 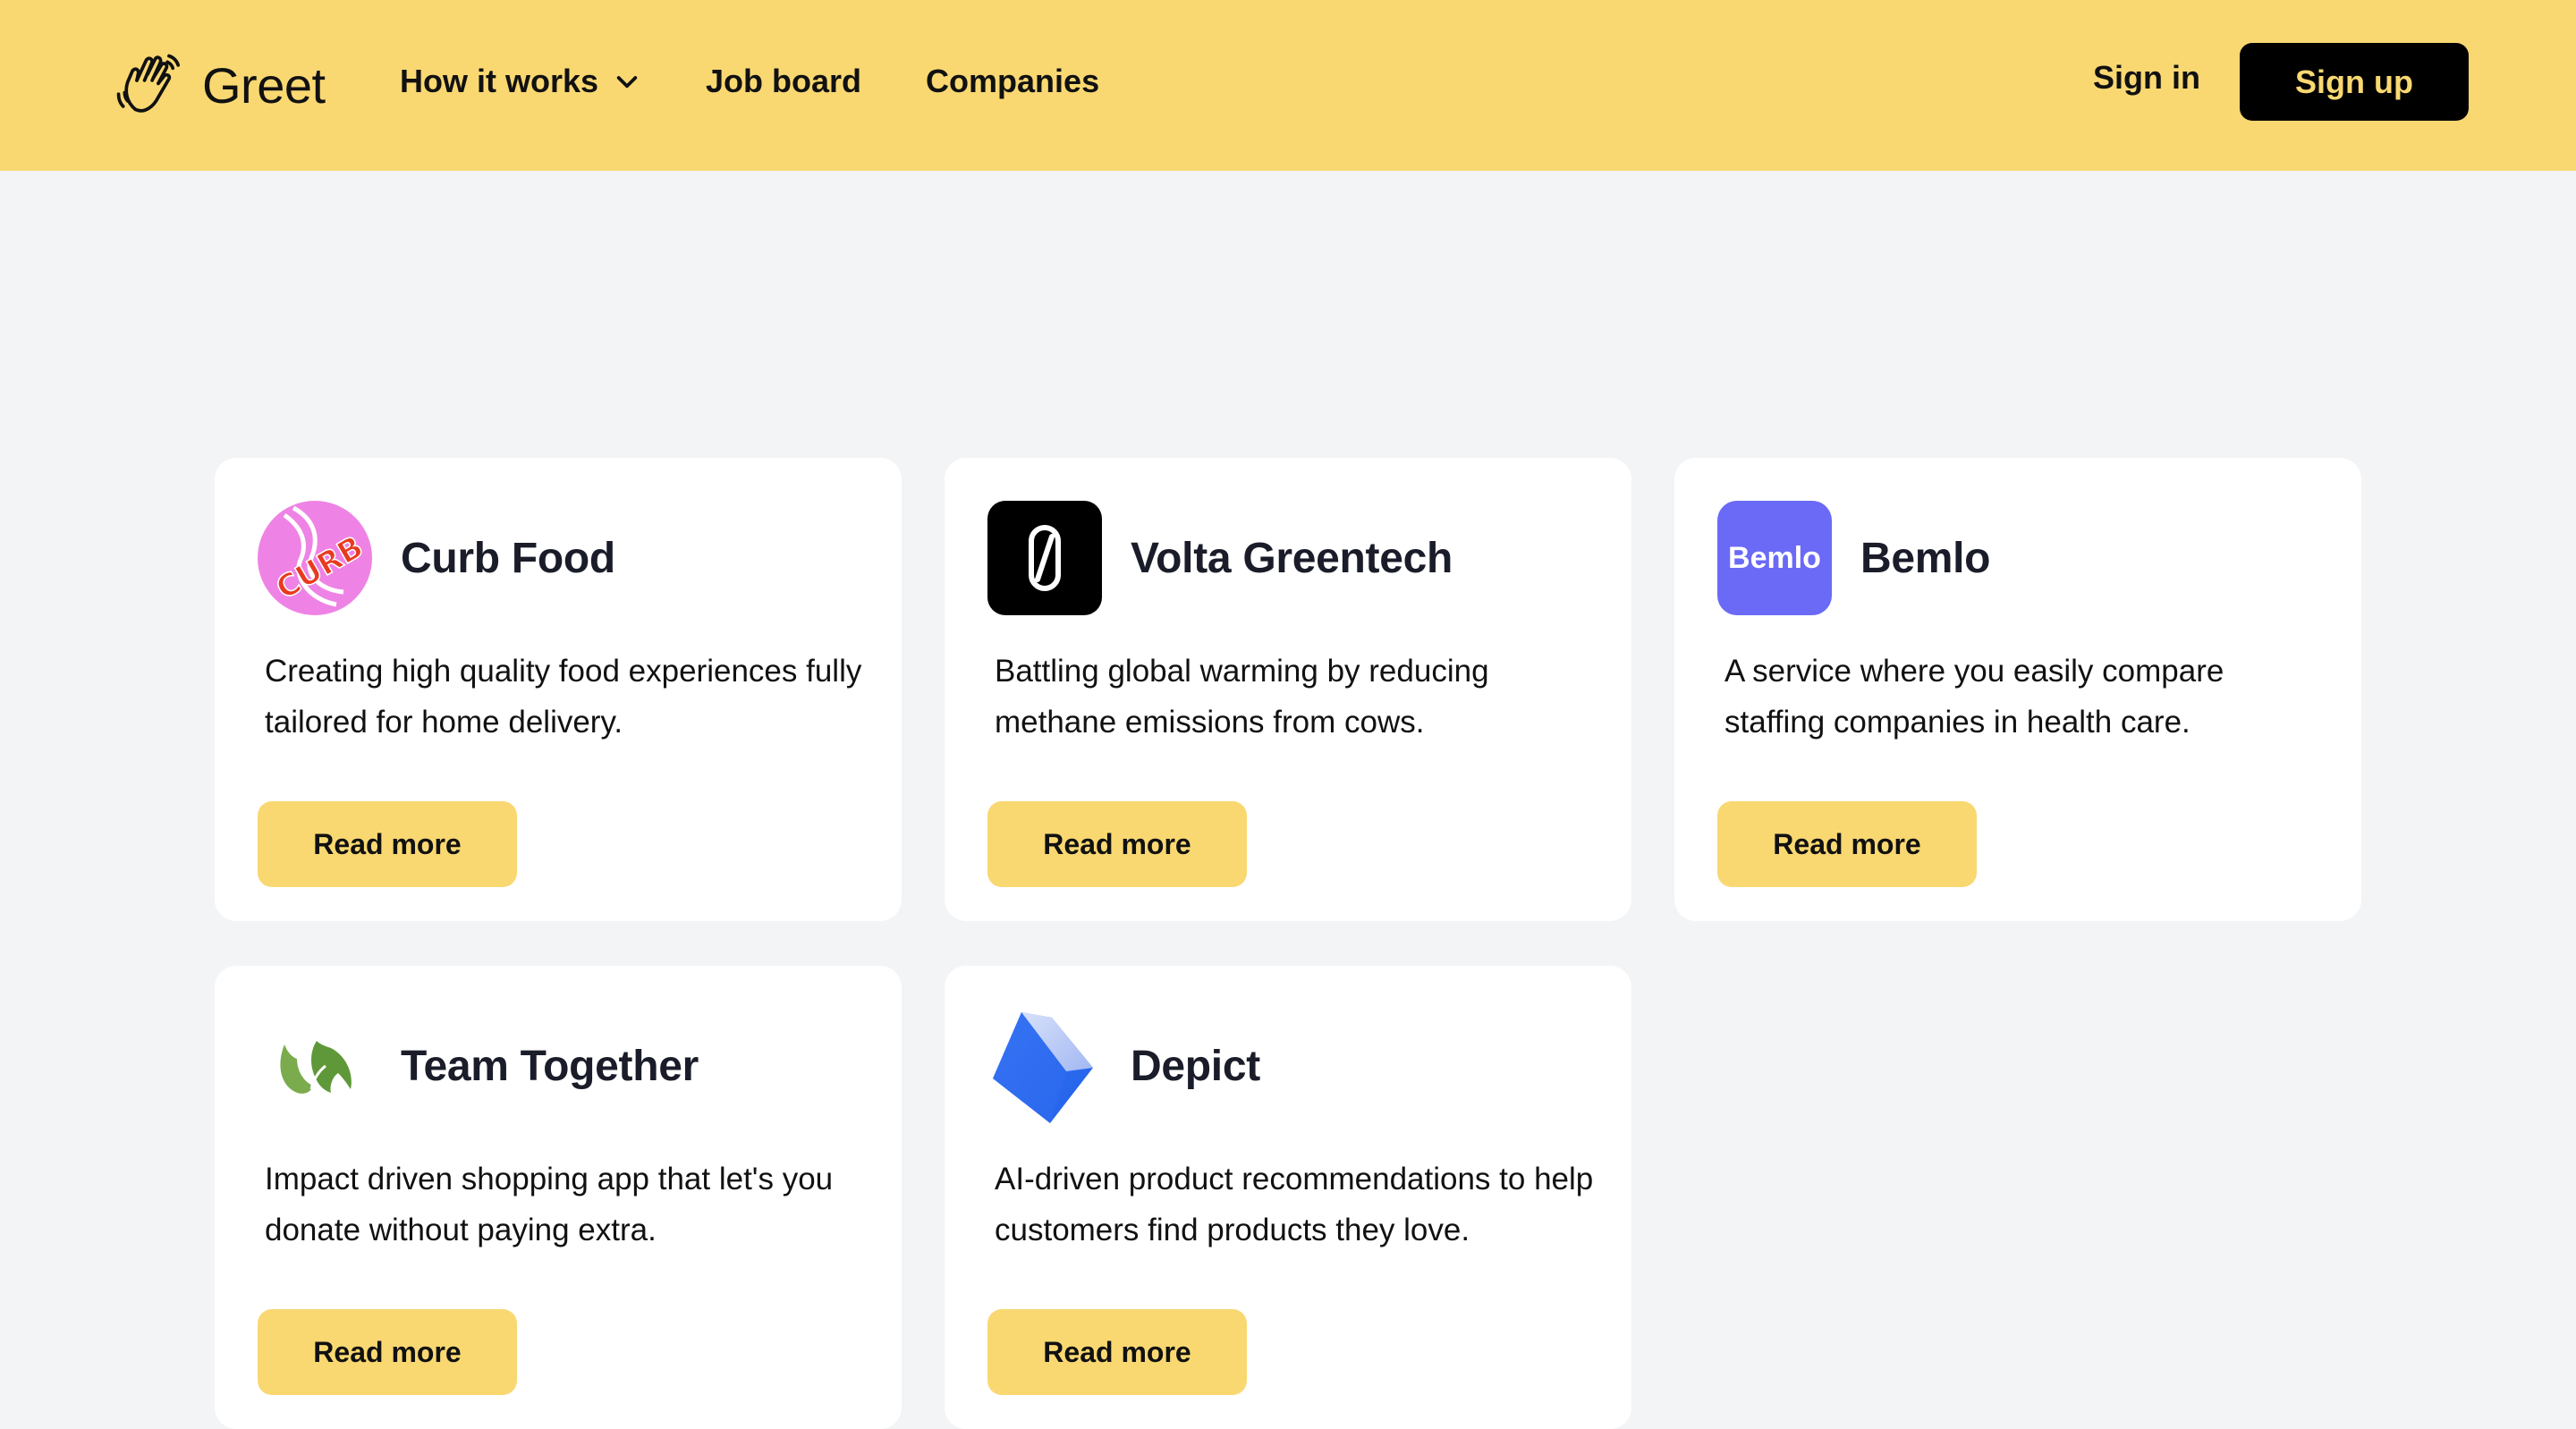 What do you see at coordinates (627, 82) in the screenshot?
I see `chevron-down-icon` at bounding box center [627, 82].